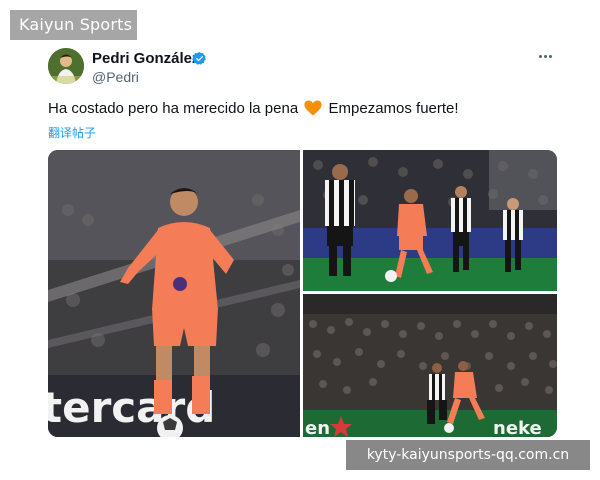  I want to click on tweet-text-part-1: Ha costado pero ha merecido la pena, so click(173, 108).